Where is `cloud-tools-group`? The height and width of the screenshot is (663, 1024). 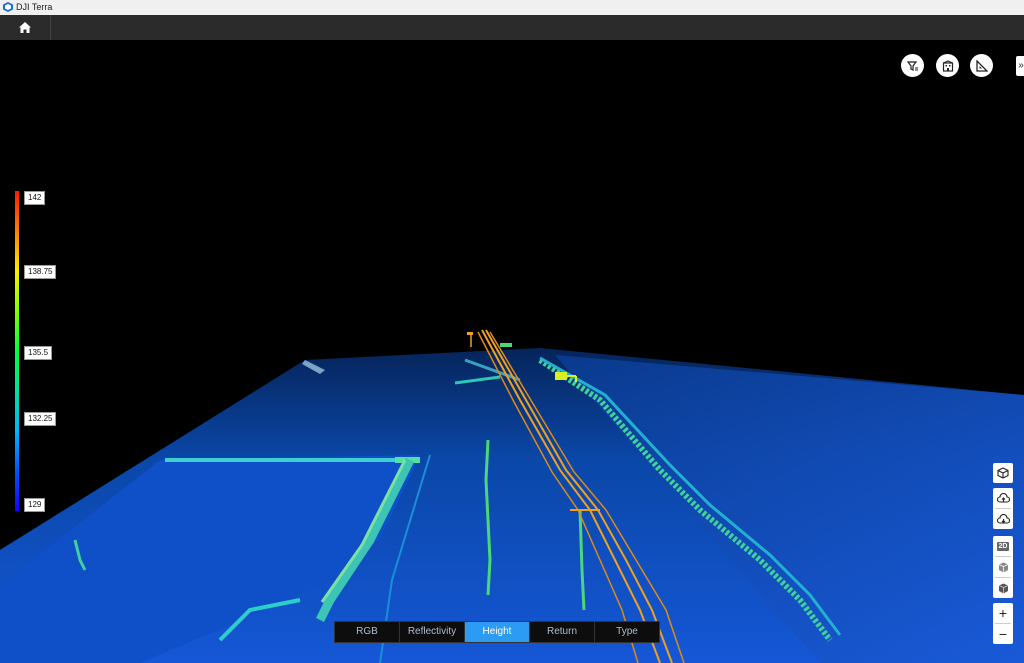
cloud-tools-group is located at coordinates (1003, 508).